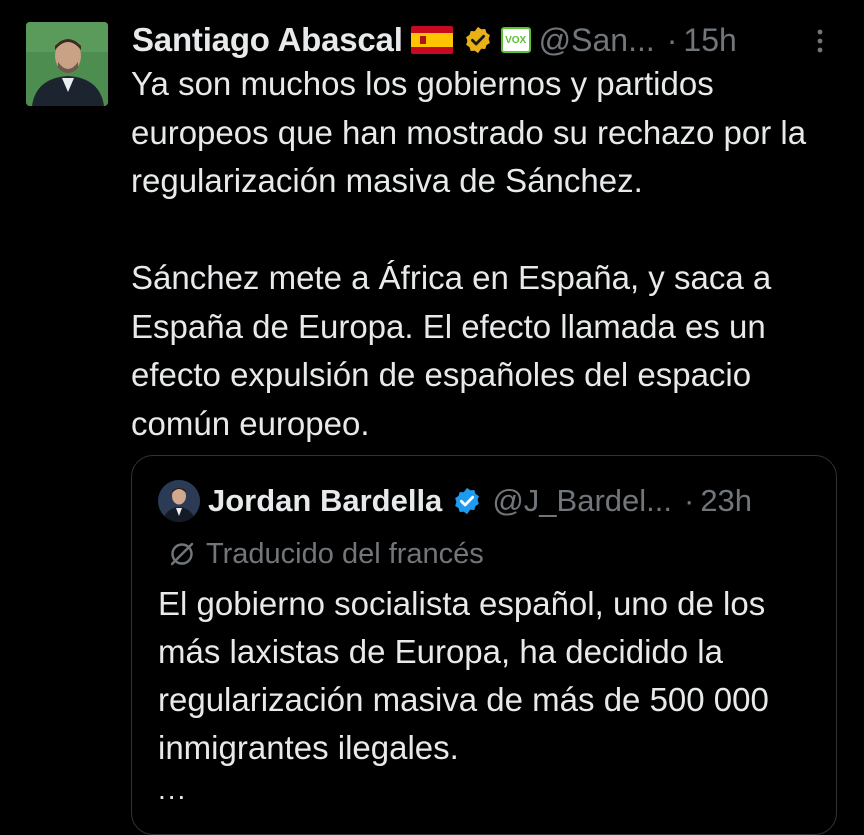  I want to click on quoted-author-name: Jordan Bardella, so click(325, 501).